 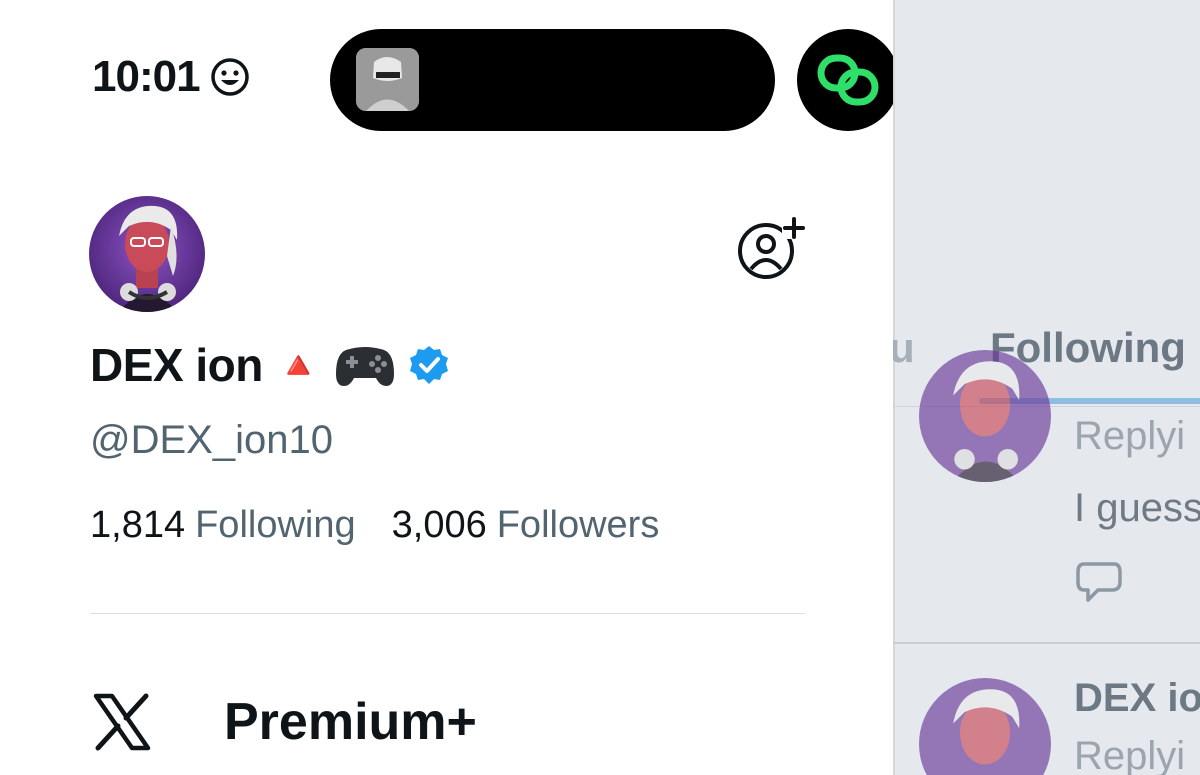 I want to click on threads-status-badge, so click(x=848, y=80).